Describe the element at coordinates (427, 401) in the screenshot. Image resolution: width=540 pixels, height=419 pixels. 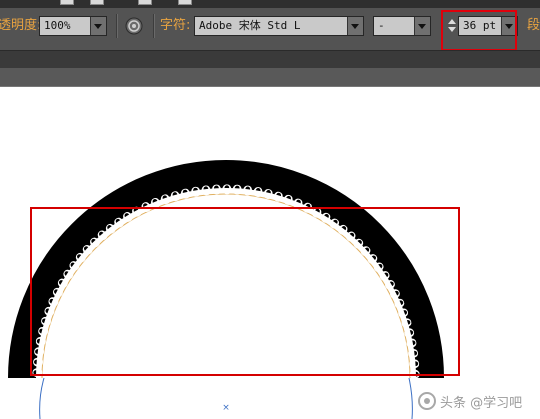
I see `logo-icon` at that location.